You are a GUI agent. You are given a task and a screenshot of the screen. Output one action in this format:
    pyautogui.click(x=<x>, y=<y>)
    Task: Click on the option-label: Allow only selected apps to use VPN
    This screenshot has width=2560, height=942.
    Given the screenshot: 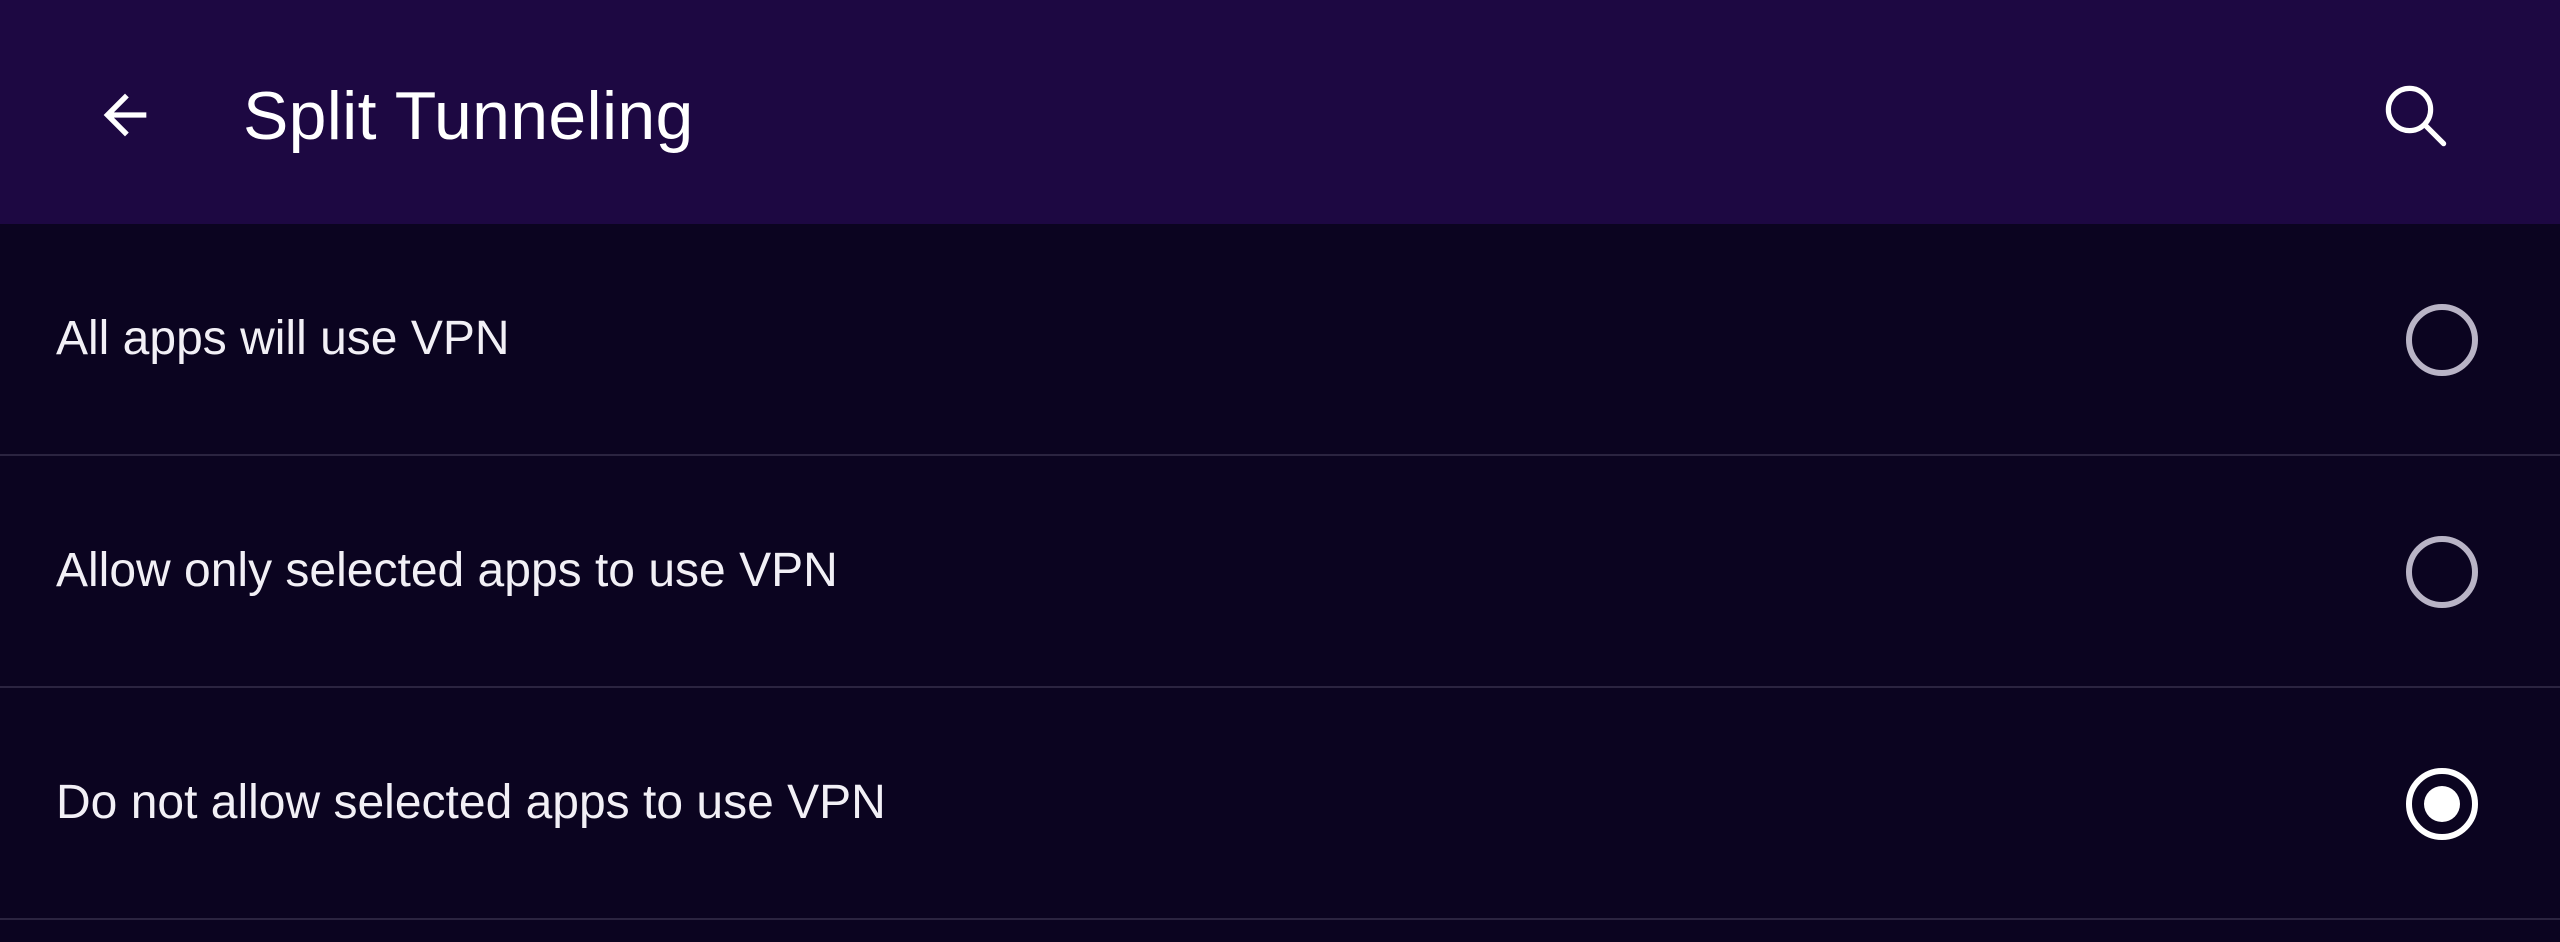 What is the action you would take?
    pyautogui.click(x=447, y=570)
    